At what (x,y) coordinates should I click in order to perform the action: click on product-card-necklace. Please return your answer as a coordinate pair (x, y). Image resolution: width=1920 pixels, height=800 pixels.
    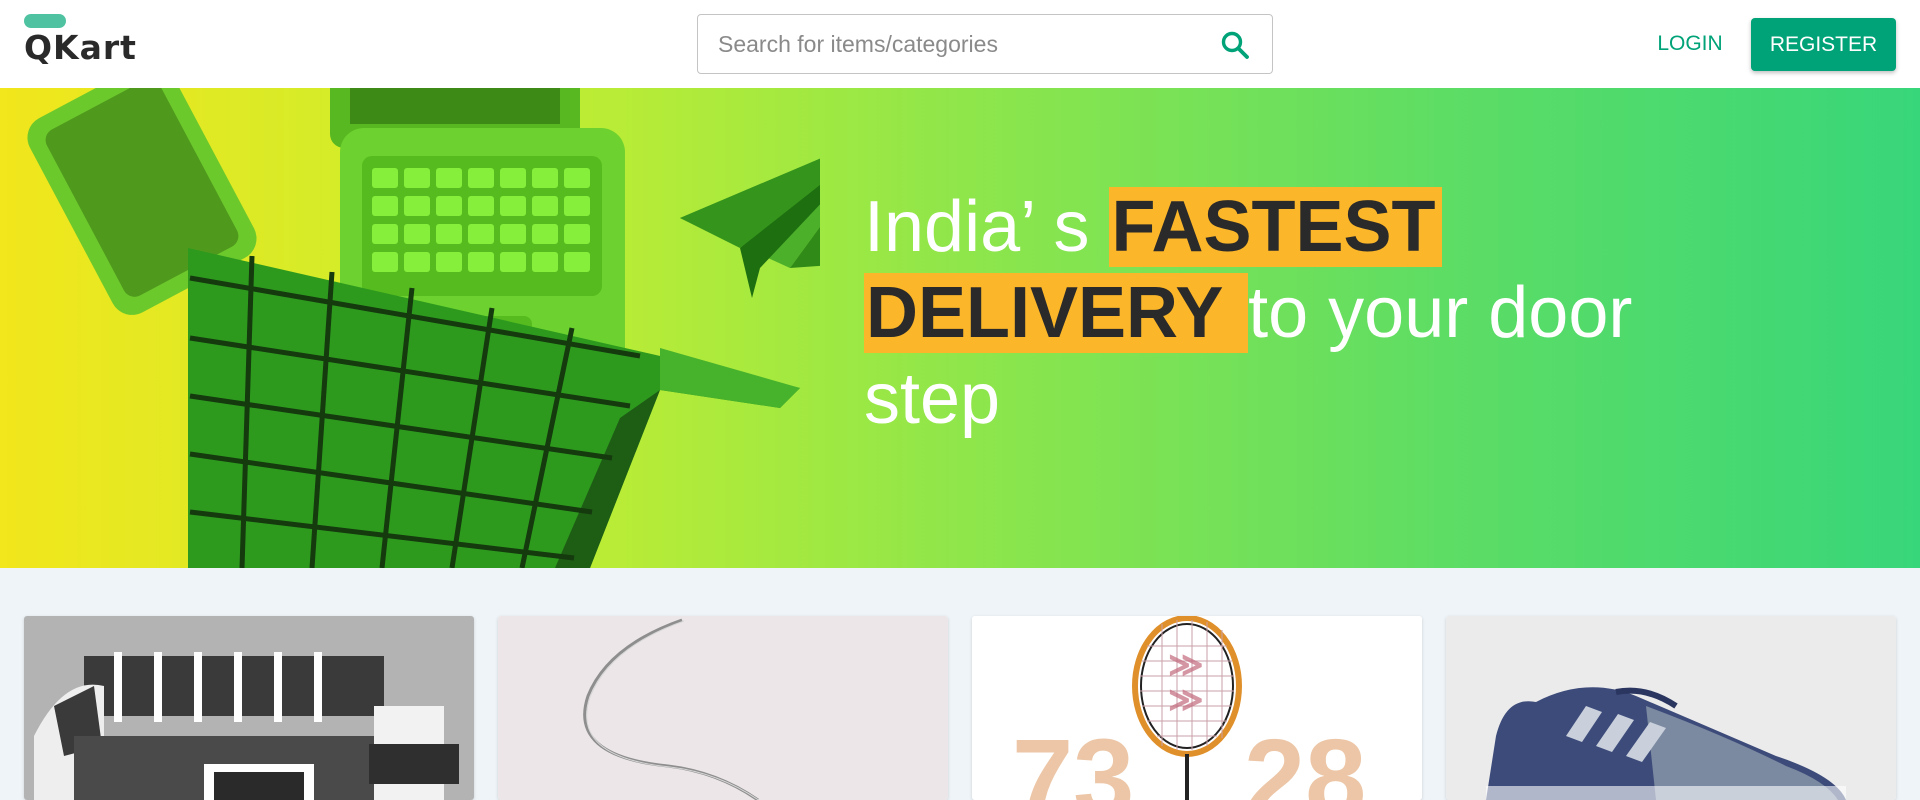
    Looking at the image, I should click on (723, 708).